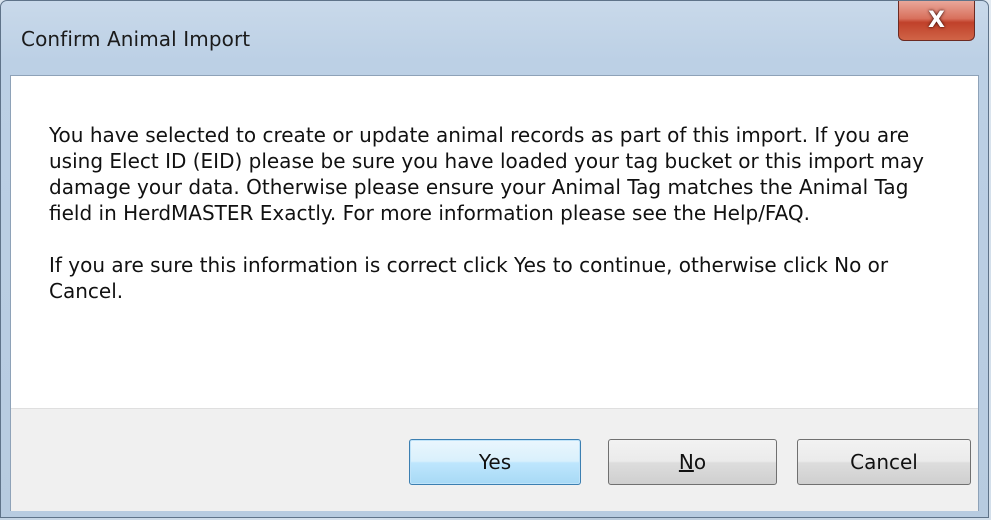  Describe the element at coordinates (136, 39) in the screenshot. I see `dialog-title: Confirm Animal Import` at that location.